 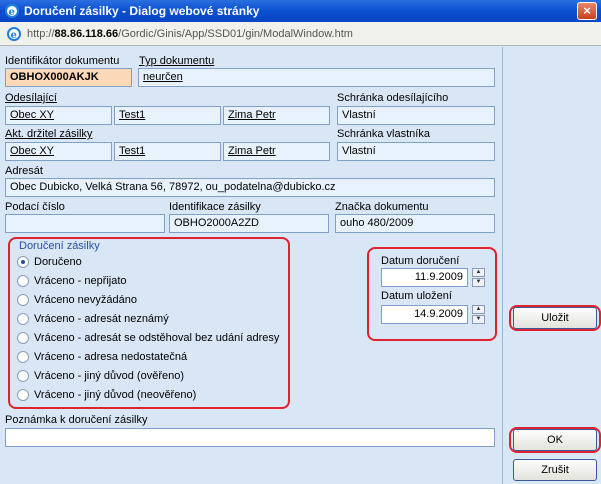 I want to click on button-panel: Uložit OK Zrušit, so click(x=552, y=265).